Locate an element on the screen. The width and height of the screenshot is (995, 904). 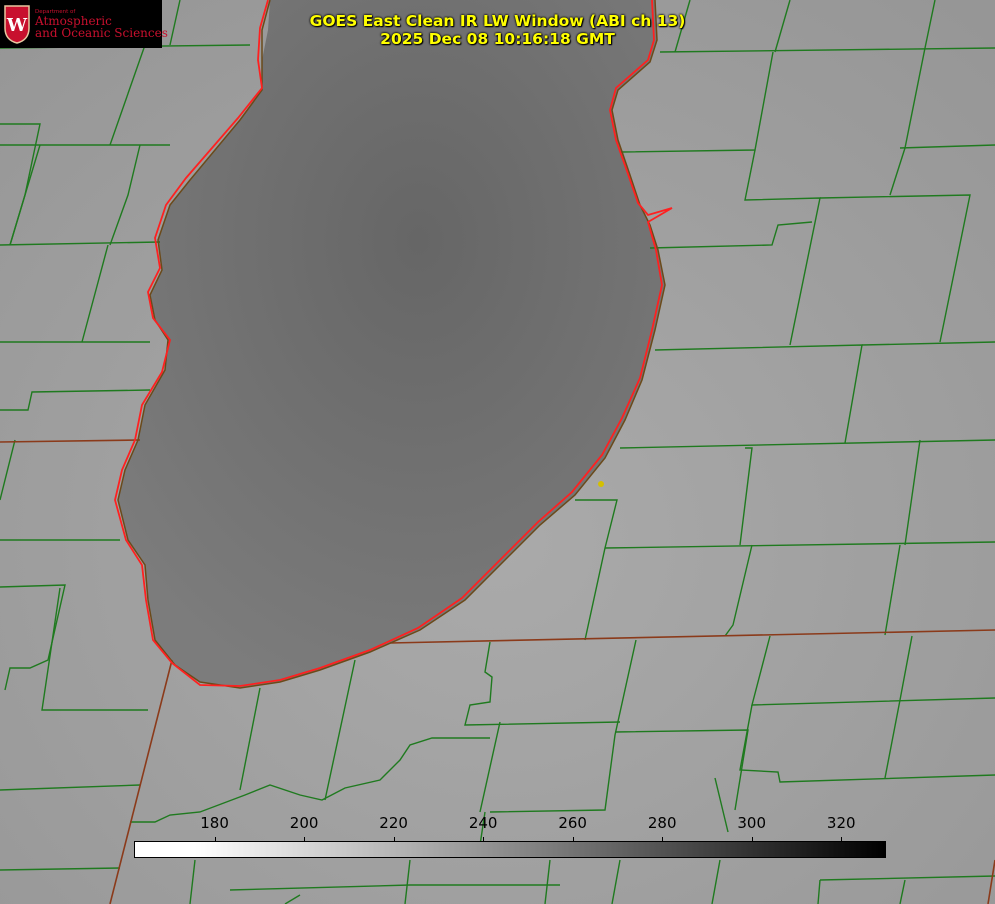
colorbar-tick-label: 260 is located at coordinates (572, 823).